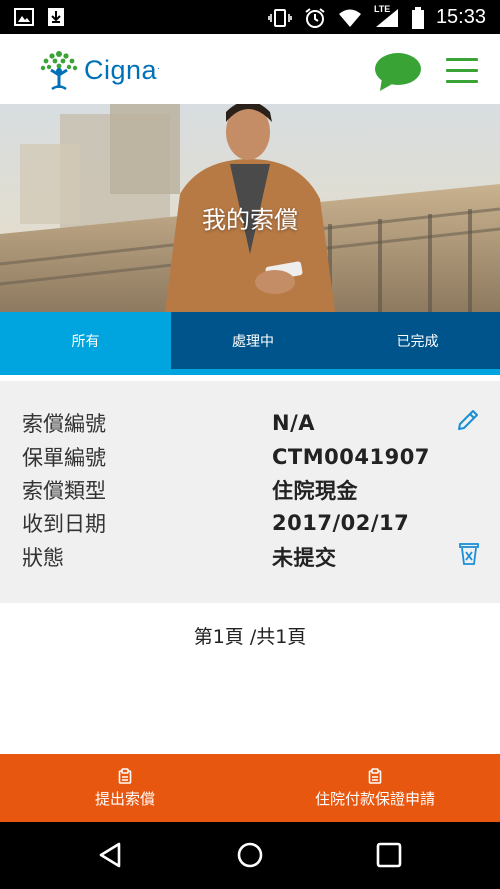 Image resolution: width=500 pixels, height=889 pixels. What do you see at coordinates (304, 558) in the screenshot?
I see `status-value: 未提交` at bounding box center [304, 558].